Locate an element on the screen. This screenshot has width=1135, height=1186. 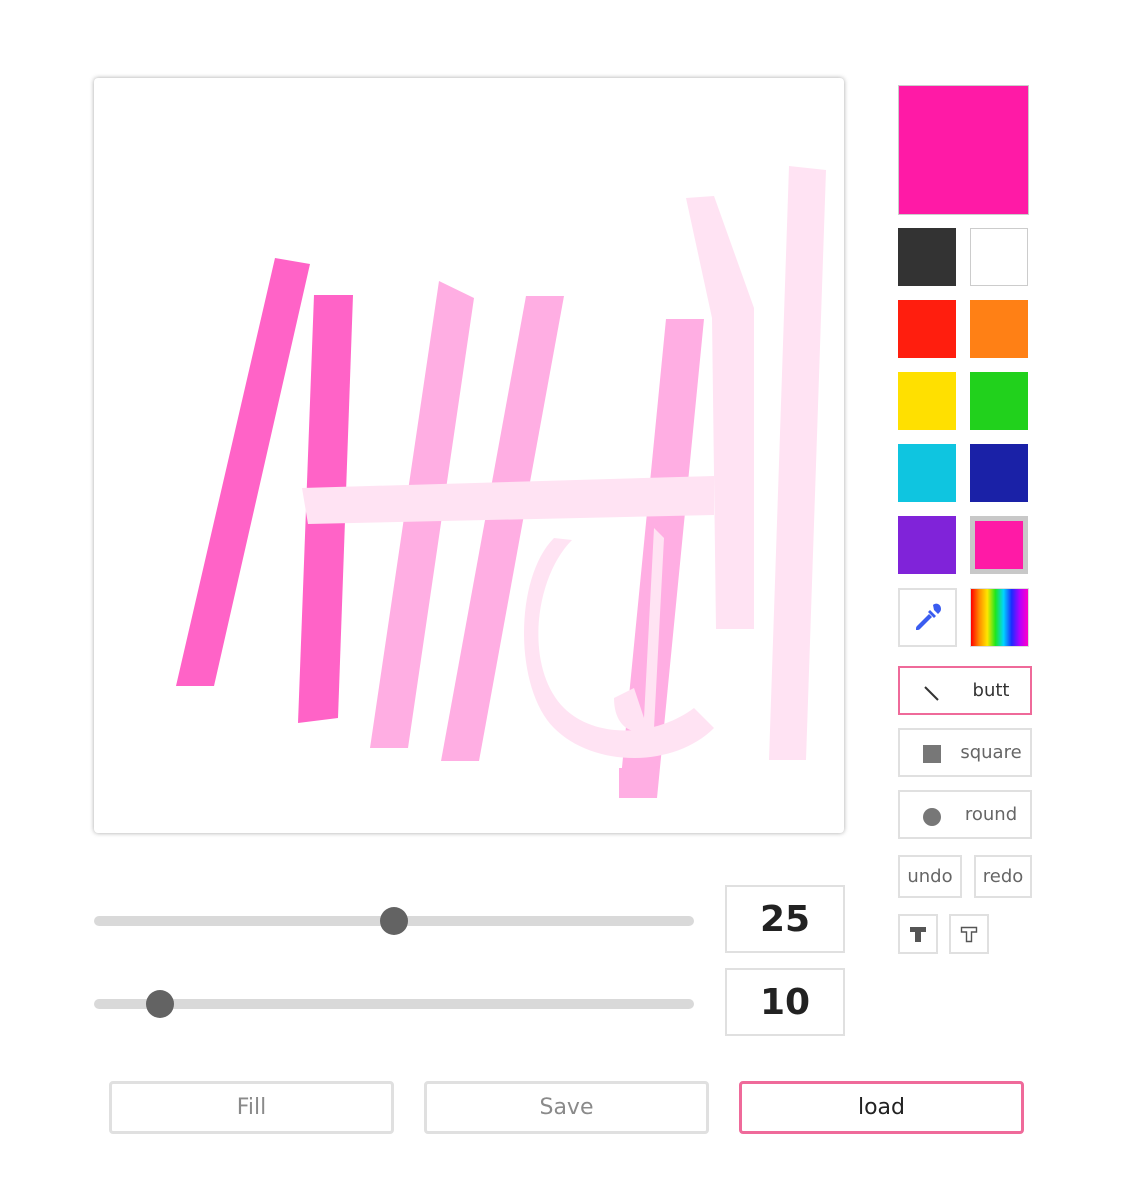
color-spectrum-icon is located at coordinates (999, 617).